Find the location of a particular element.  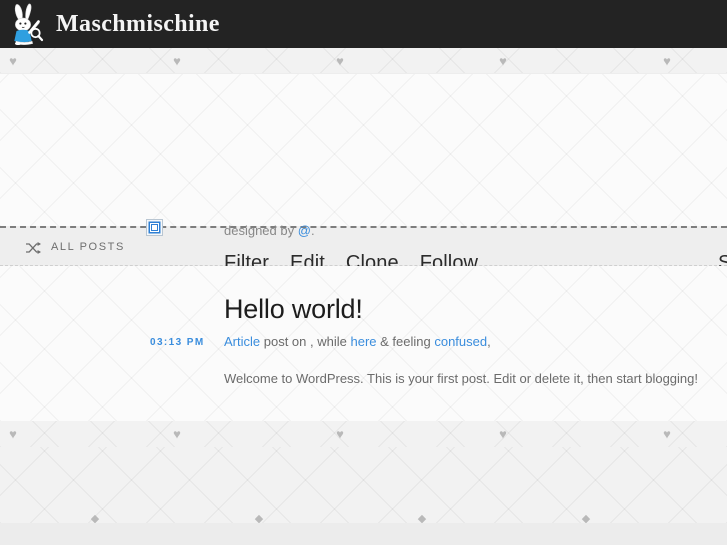

designed-by-suffix: . is located at coordinates (312, 230).